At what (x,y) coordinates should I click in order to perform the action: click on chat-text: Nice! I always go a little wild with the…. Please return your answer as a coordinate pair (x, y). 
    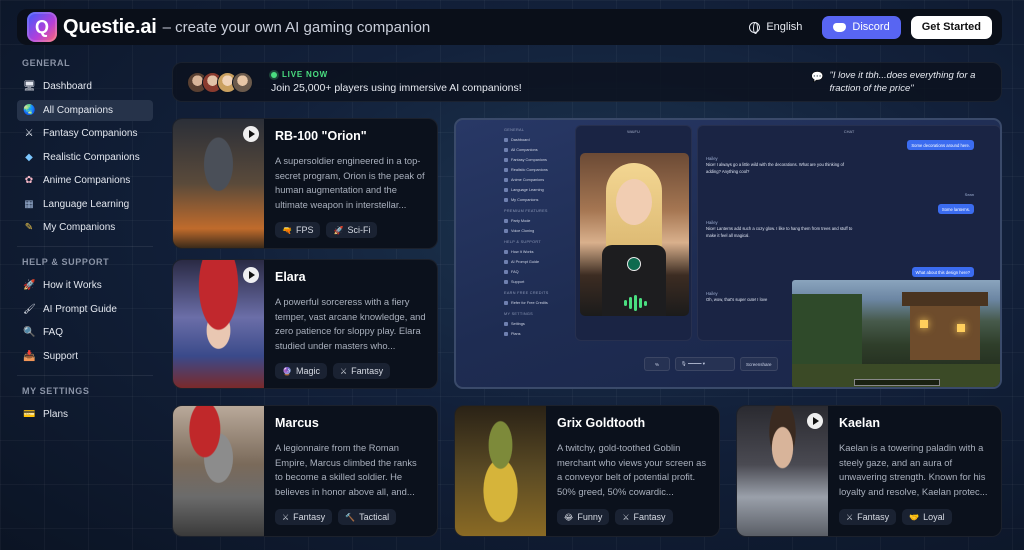
    Looking at the image, I should click on (775, 168).